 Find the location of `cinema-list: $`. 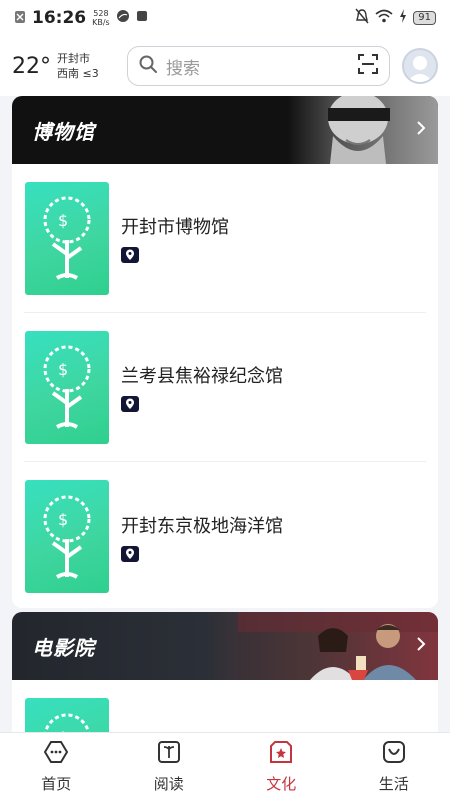

cinema-list: $ is located at coordinates (225, 706).